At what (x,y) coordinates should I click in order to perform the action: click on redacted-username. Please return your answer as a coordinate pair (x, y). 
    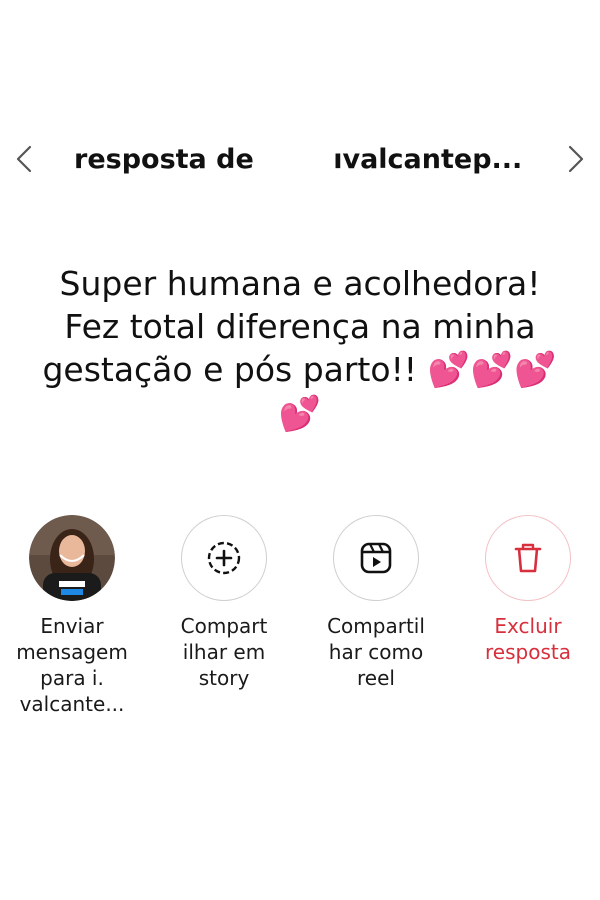
    Looking at the image, I should click on (298, 160).